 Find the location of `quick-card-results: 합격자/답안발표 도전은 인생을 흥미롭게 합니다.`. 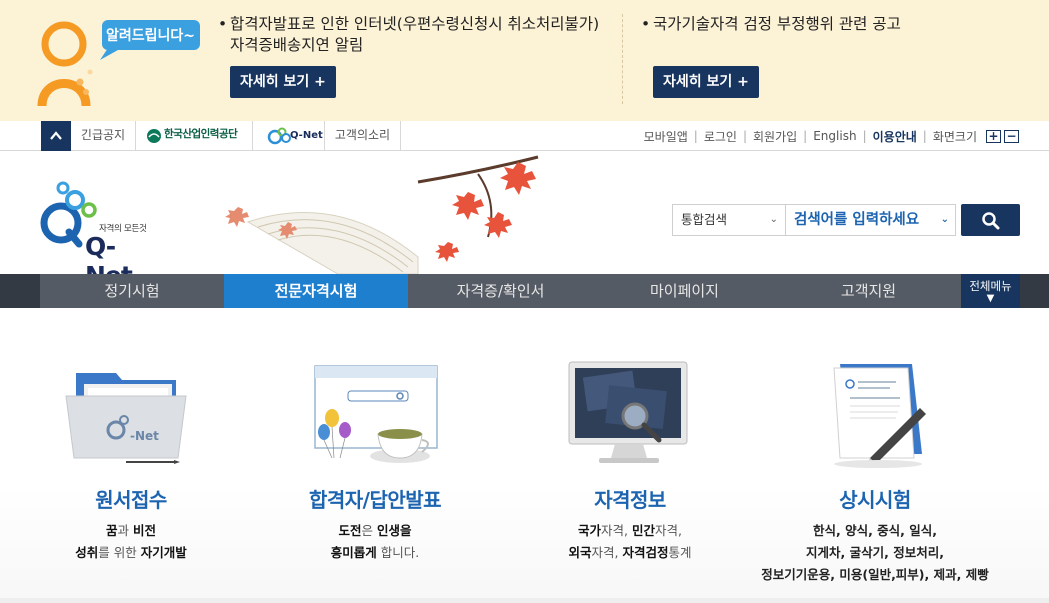

quick-card-results: 합격자/답안발표 도전은 인생을 흥미롭게 합니다. is located at coordinates (375, 455).